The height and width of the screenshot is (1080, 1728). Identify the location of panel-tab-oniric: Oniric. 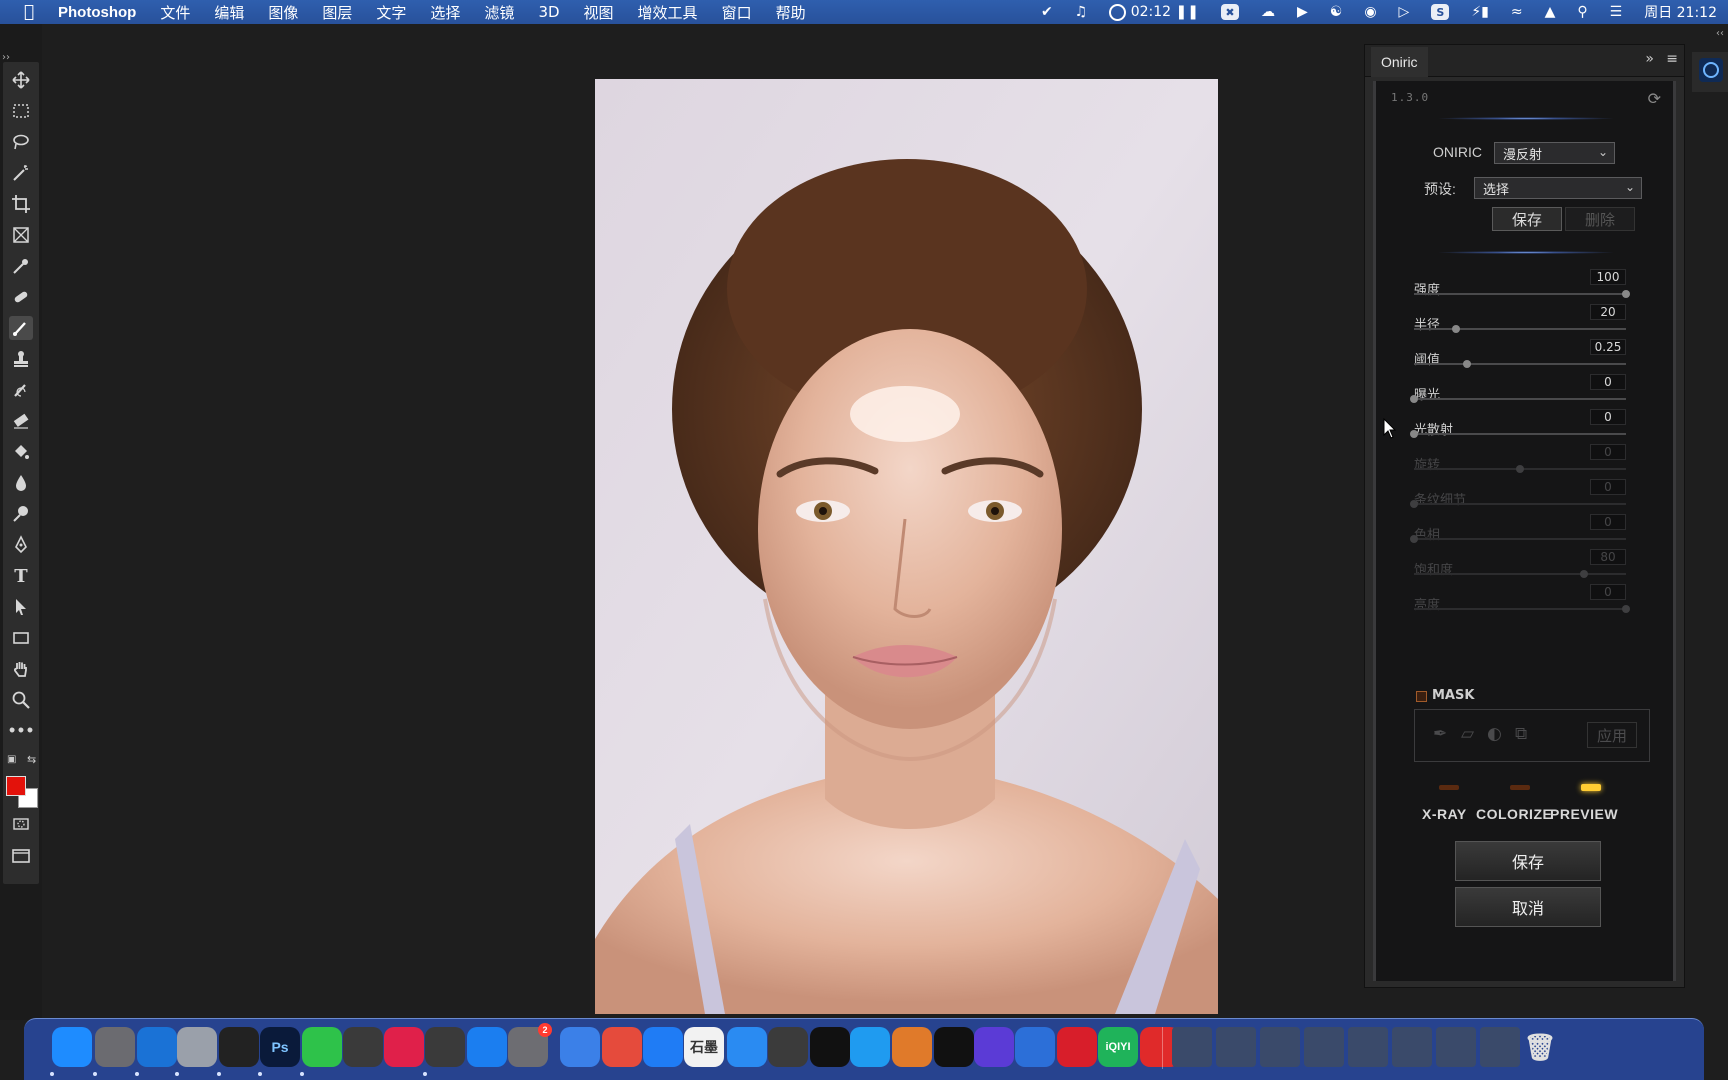
(1399, 62).